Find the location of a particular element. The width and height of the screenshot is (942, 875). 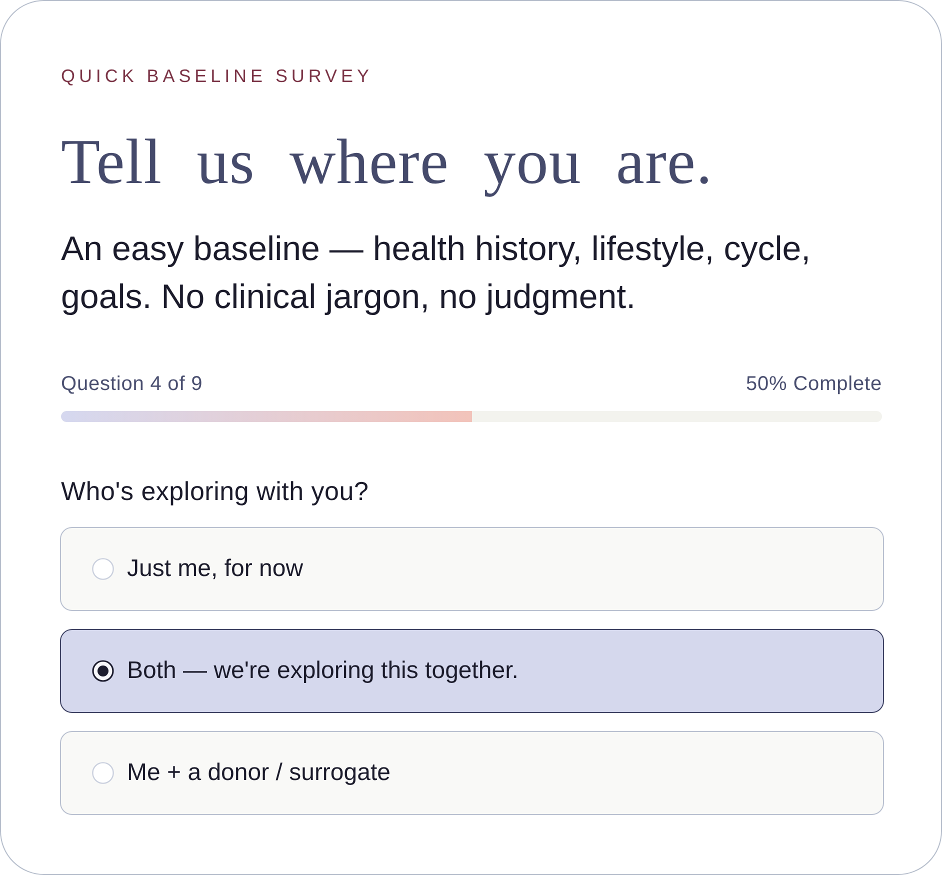

survey-eyebrow: QUICK BASELINE SURVEY is located at coordinates (217, 76).